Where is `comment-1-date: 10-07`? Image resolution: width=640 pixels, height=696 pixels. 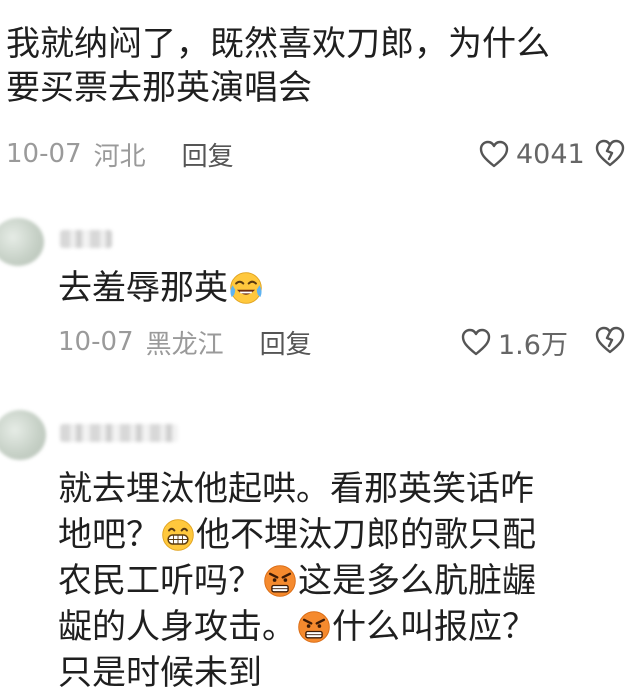
comment-1-date: 10-07 is located at coordinates (44, 154).